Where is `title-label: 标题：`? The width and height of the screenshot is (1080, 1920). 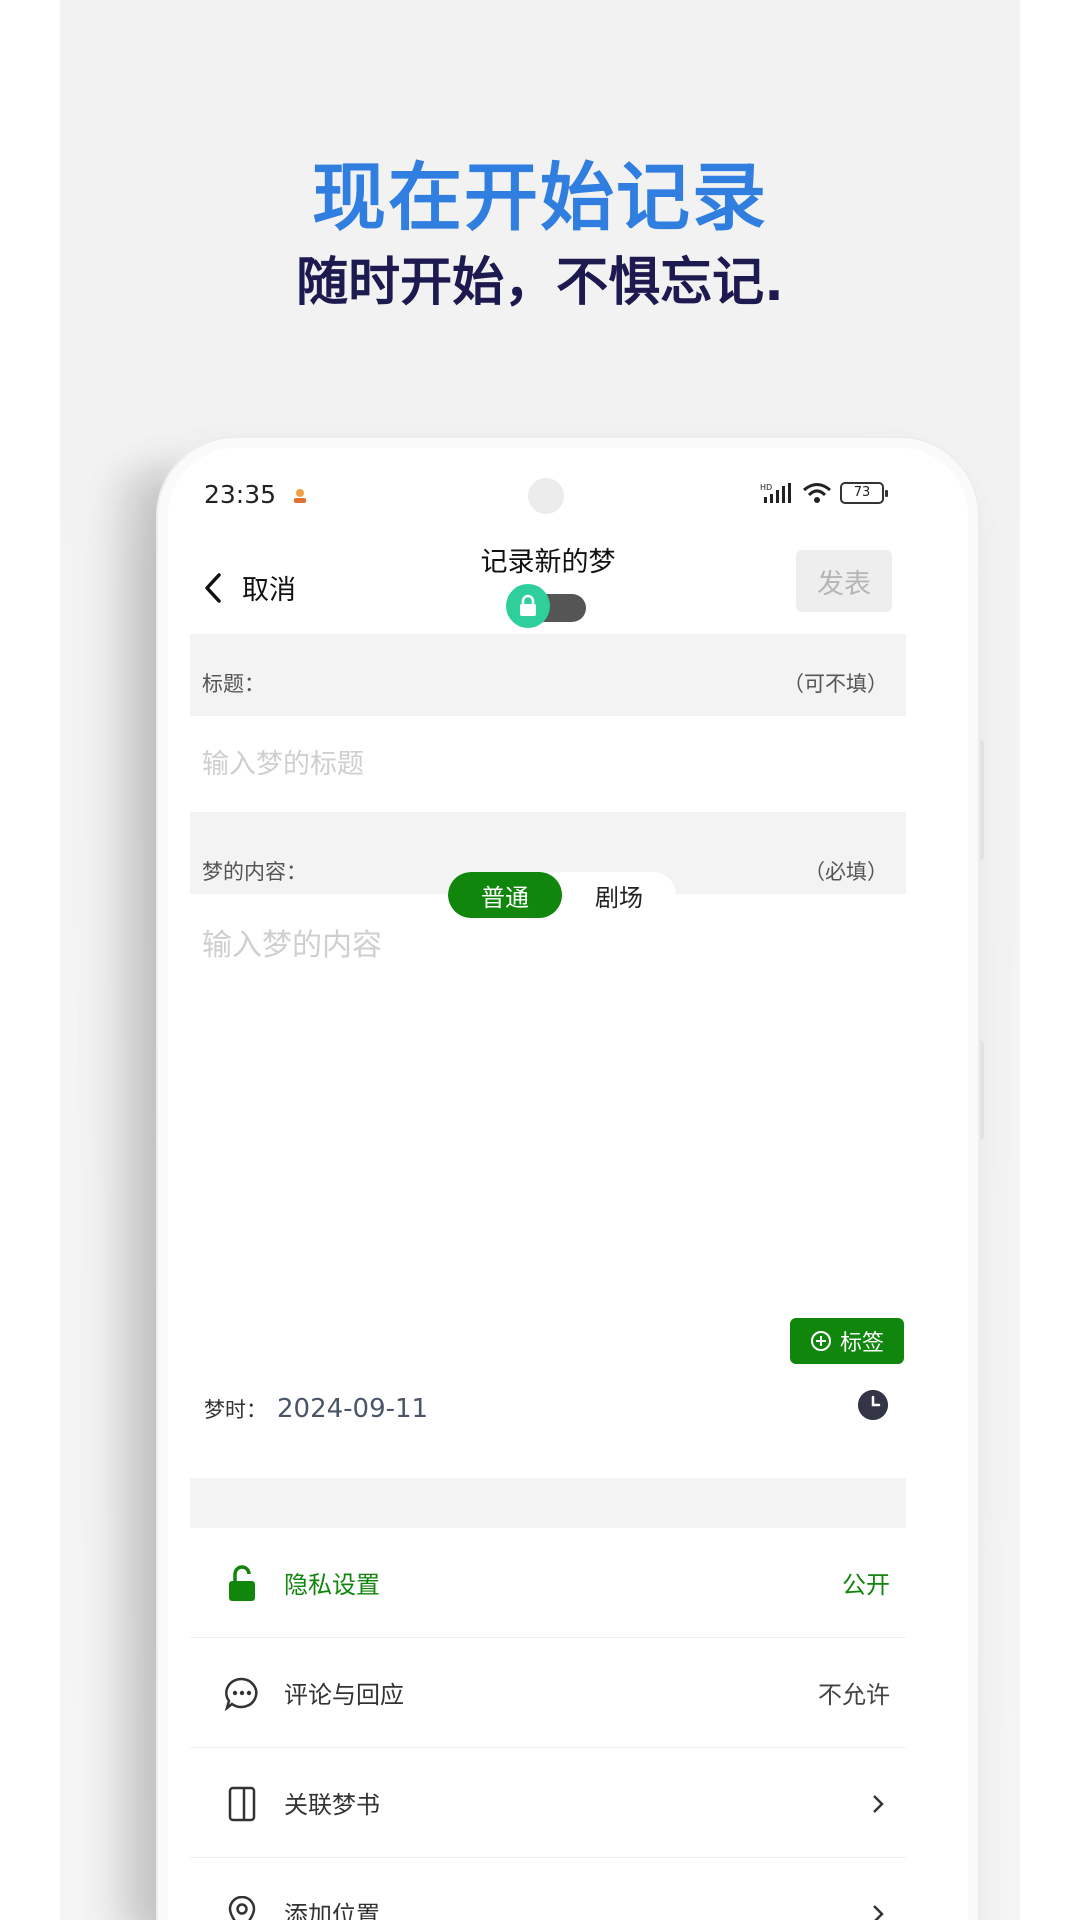
title-label: 标题： is located at coordinates (233, 684).